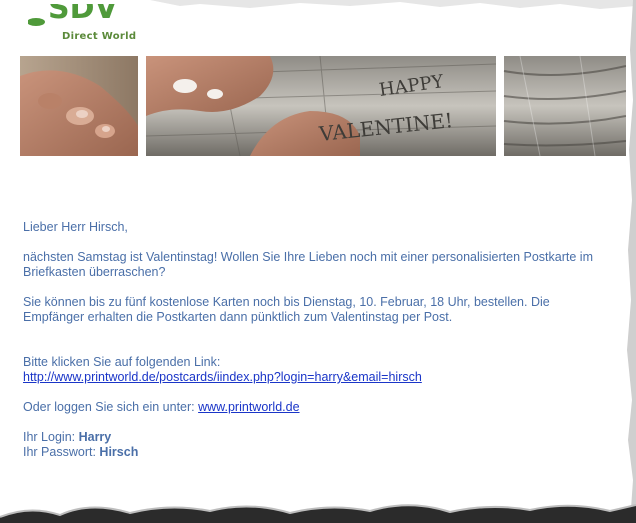 This screenshot has height=523, width=636. Describe the element at coordinates (119, 452) in the screenshot. I see `password-value: Hirsch` at that location.